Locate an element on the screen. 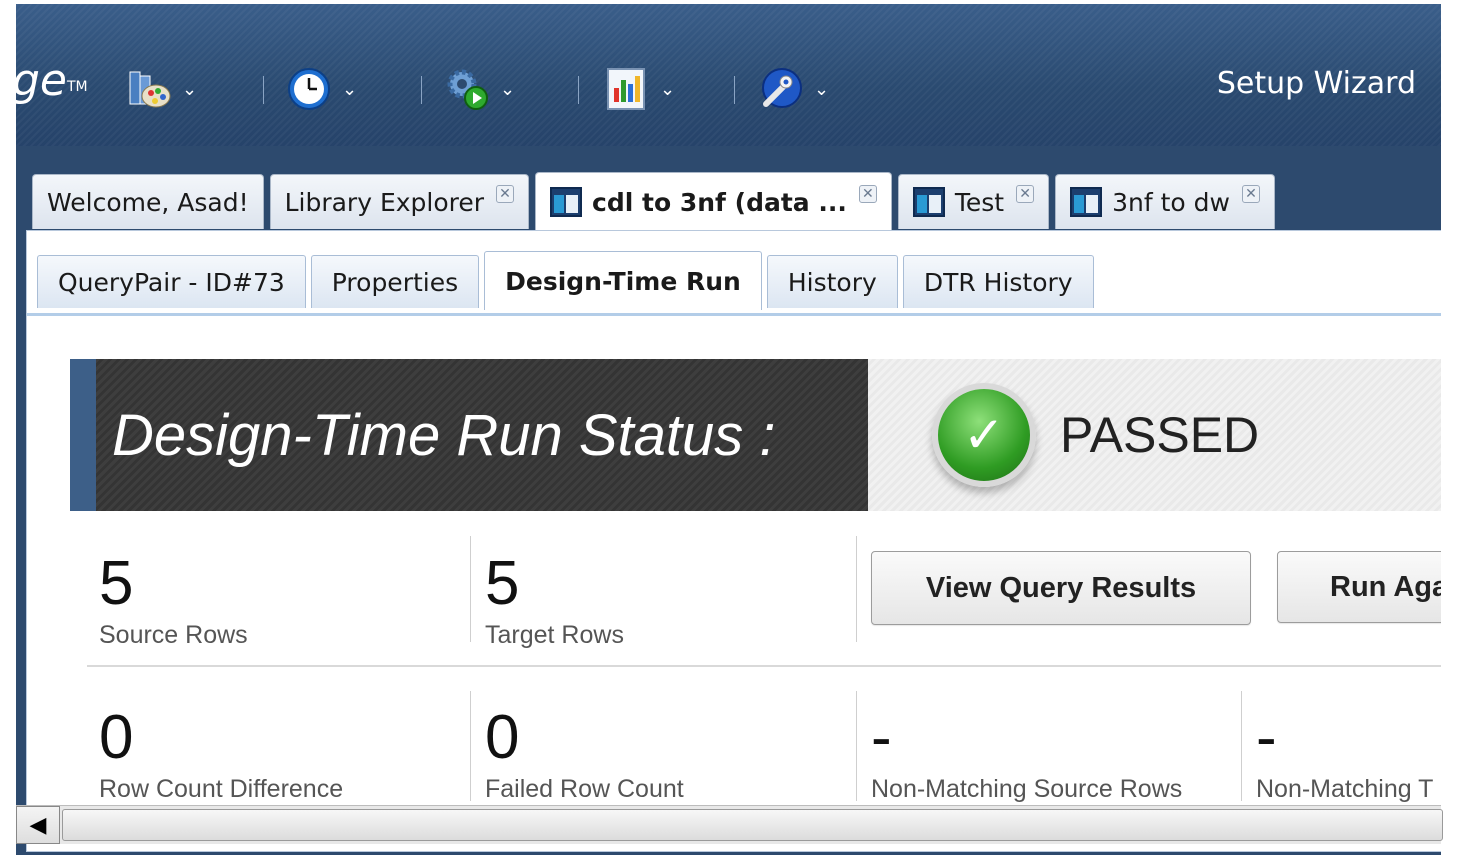  status-title-area: Design-Time Run Status : is located at coordinates (482, 435).